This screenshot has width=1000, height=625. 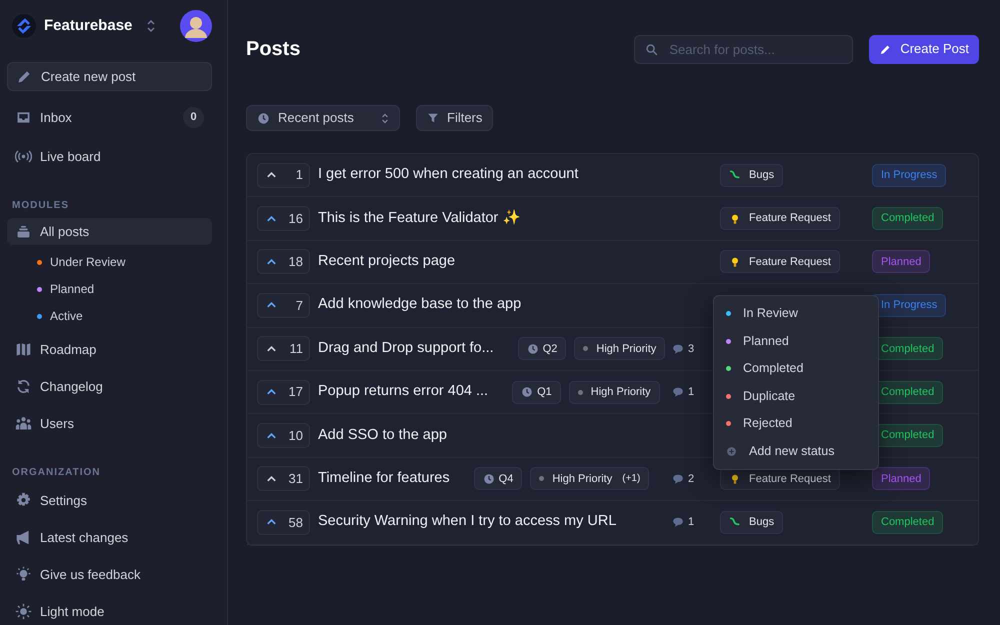 I want to click on post-title: Add SSO to the app, so click(x=382, y=435).